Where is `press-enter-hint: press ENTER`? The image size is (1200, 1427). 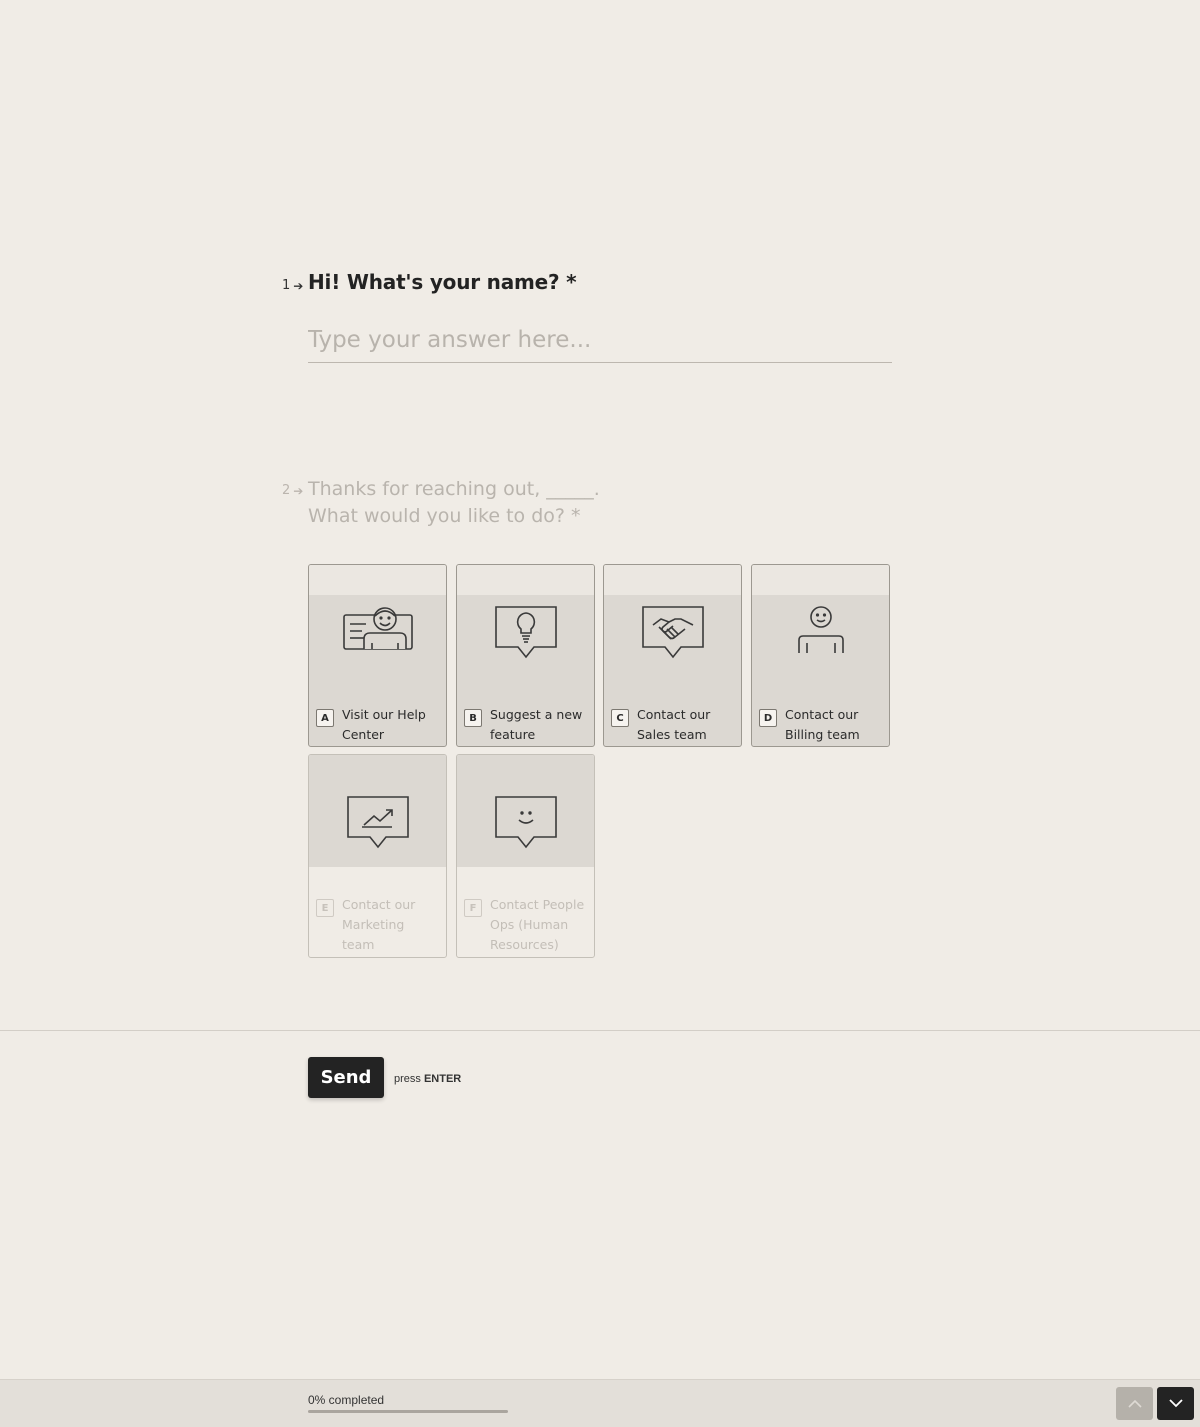 press-enter-hint: press ENTER is located at coordinates (427, 1079).